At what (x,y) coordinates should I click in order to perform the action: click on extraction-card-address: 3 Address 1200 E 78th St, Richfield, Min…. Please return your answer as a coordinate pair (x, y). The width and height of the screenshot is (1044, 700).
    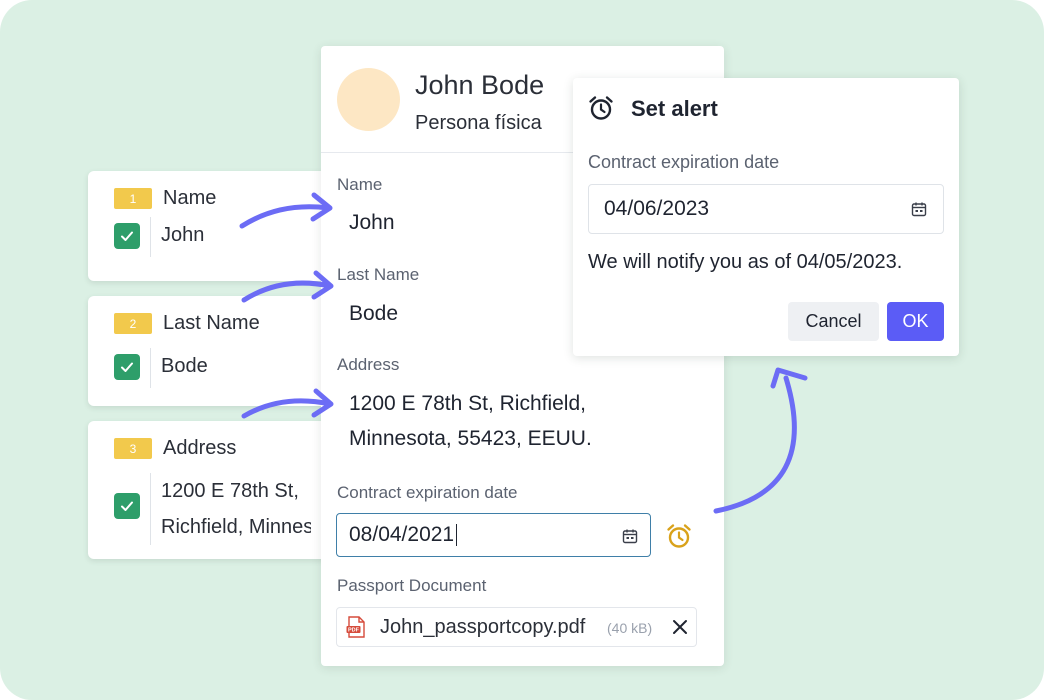
    Looking at the image, I should click on (214, 490).